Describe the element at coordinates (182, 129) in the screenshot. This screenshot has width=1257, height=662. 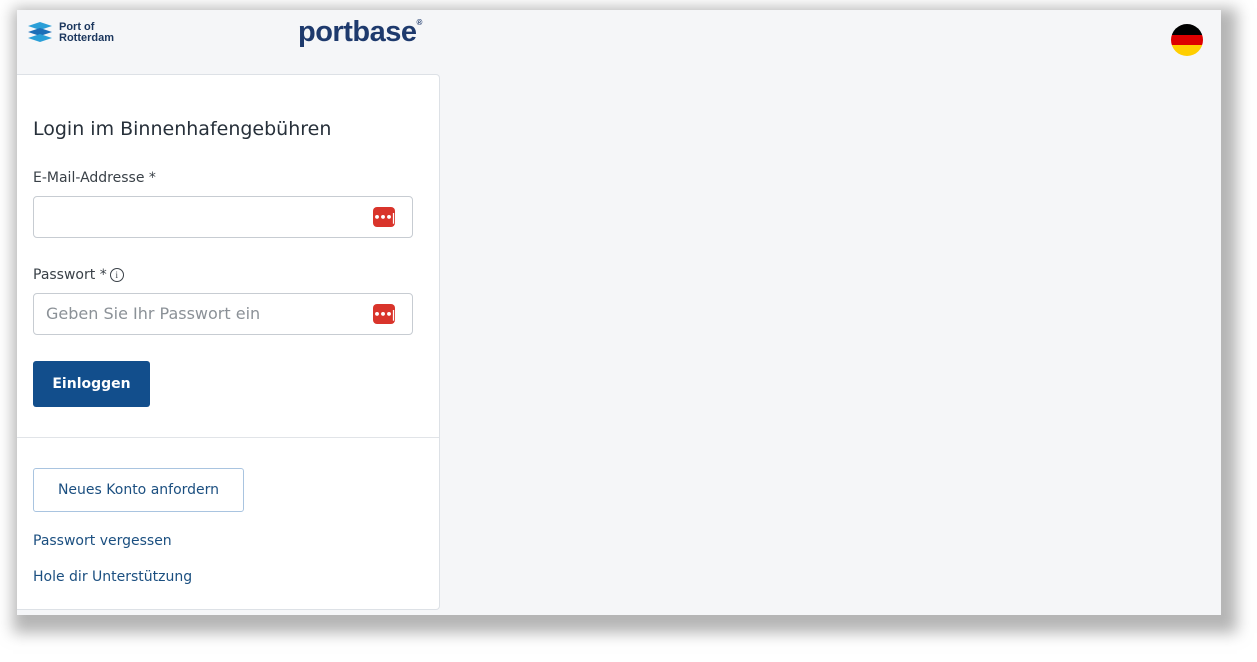
I see `page-title: Login im Binnenhafengebühren` at that location.